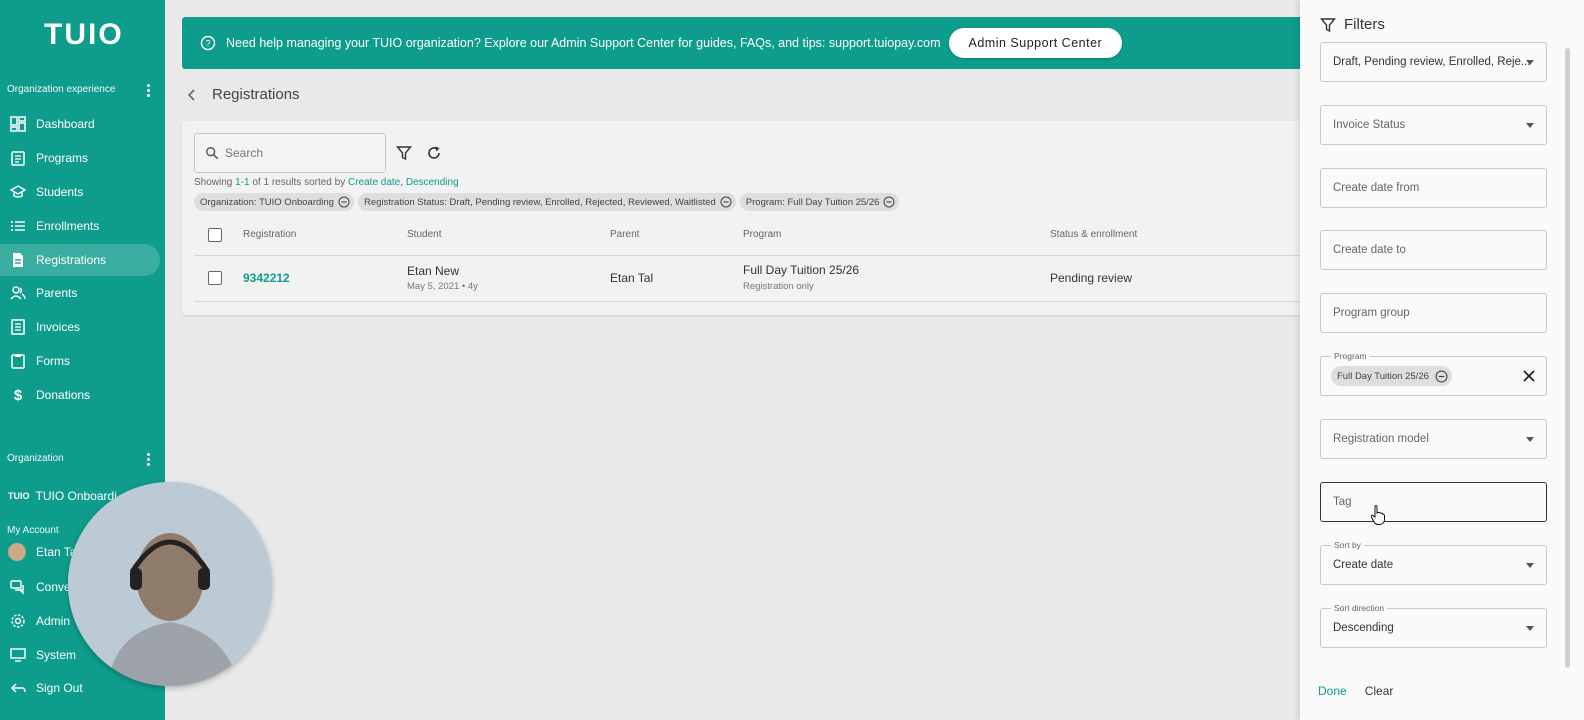 The width and height of the screenshot is (1584, 720). What do you see at coordinates (212, 153) in the screenshot?
I see `search-icon` at bounding box center [212, 153].